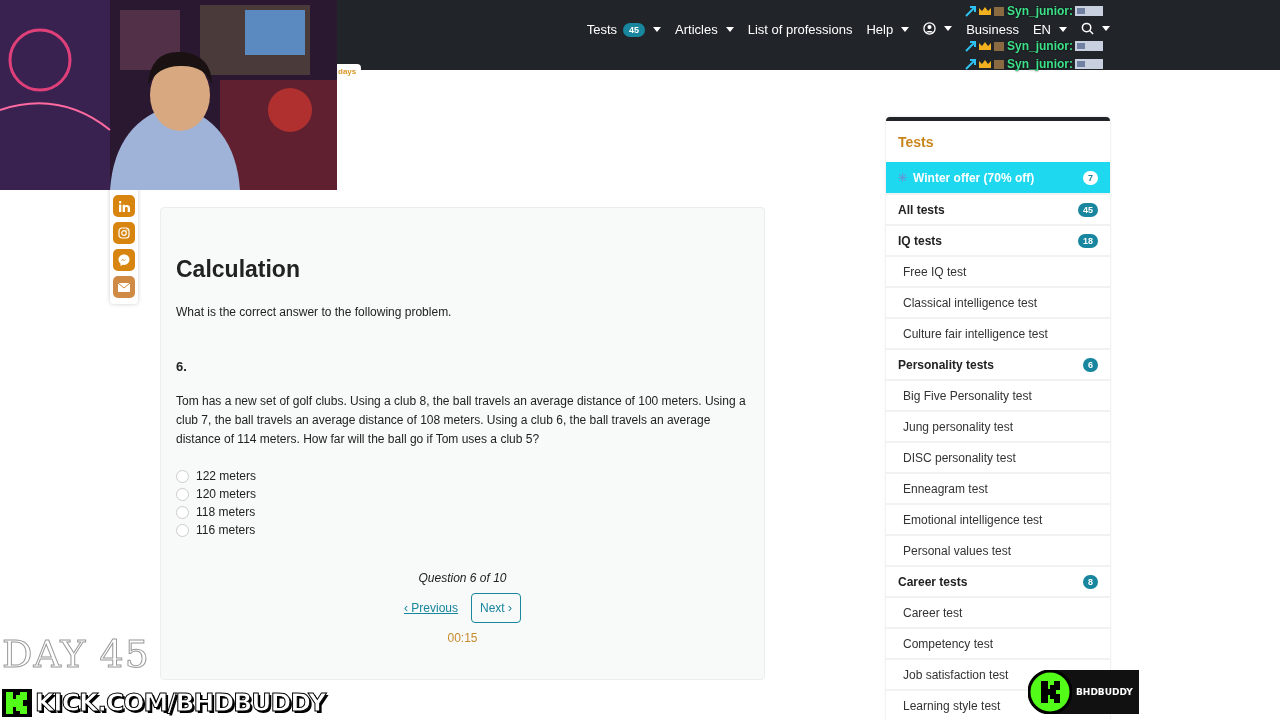 The height and width of the screenshot is (720, 1280). Describe the element at coordinates (462, 578) in the screenshot. I see `progress-text: Question 6 of 10` at that location.